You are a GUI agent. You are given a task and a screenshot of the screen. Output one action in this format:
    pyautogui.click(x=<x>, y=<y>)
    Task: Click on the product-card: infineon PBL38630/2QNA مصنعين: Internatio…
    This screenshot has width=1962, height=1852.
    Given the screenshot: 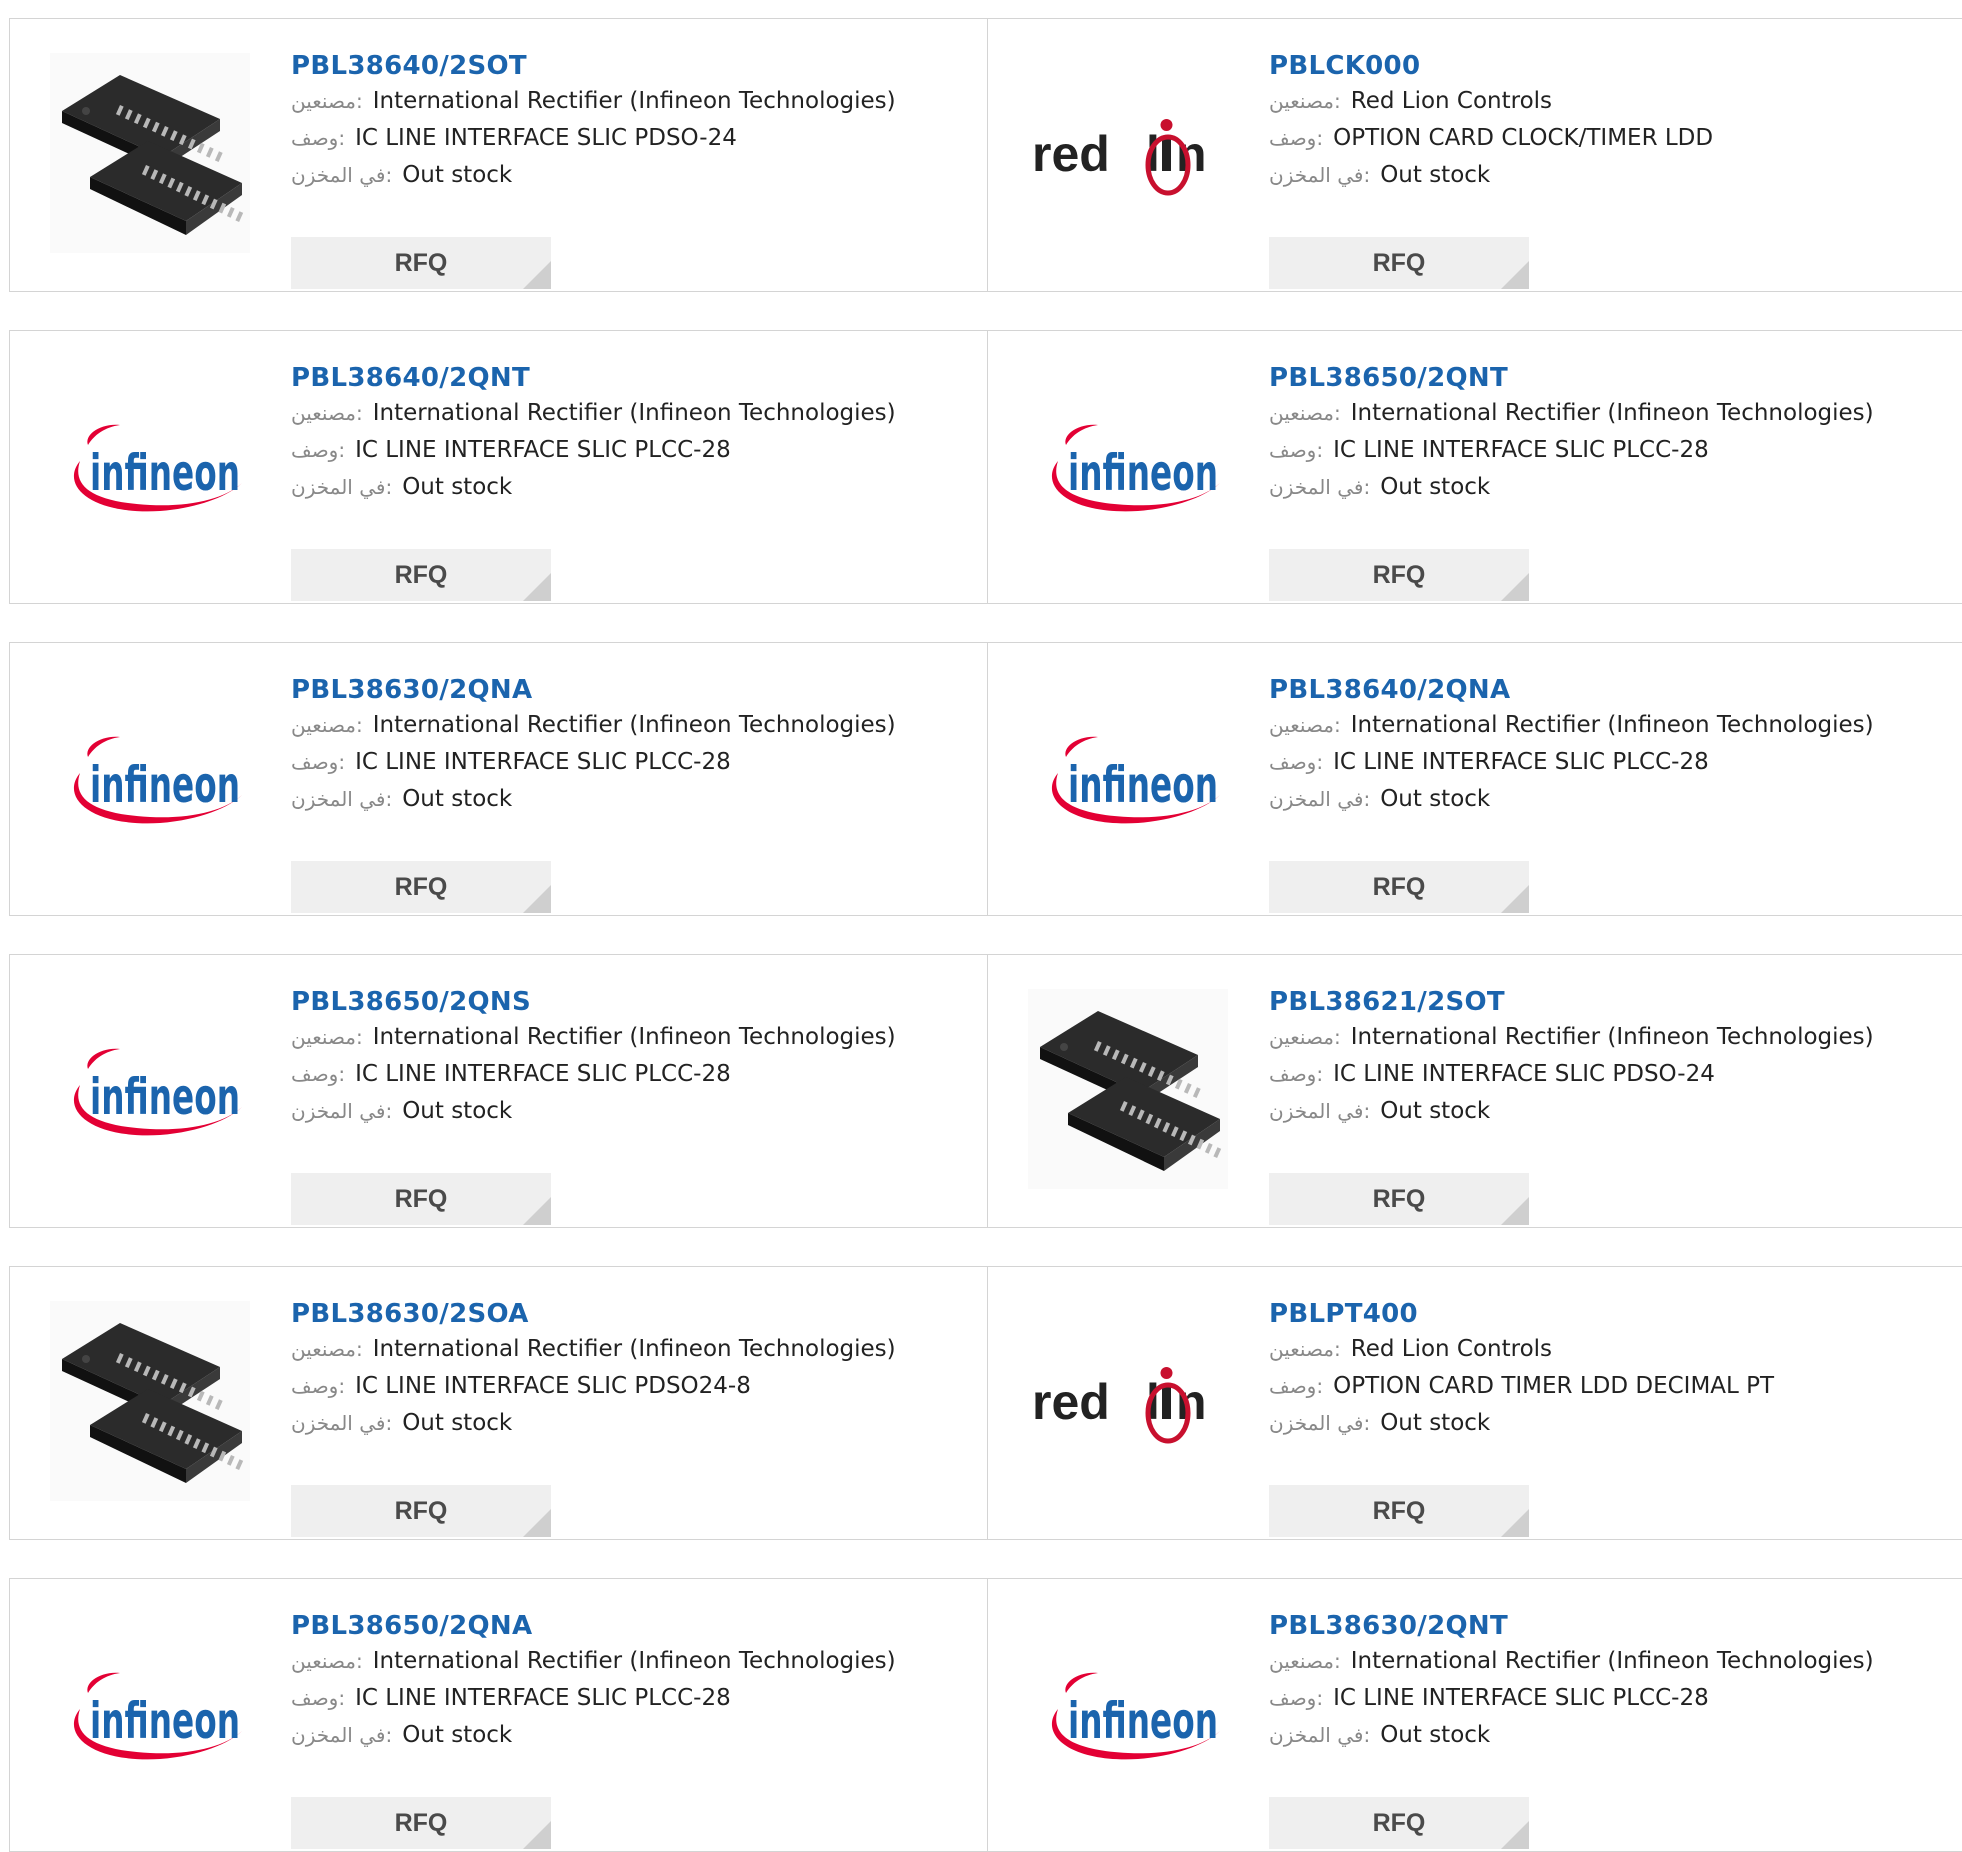 What is the action you would take?
    pyautogui.click(x=499, y=779)
    